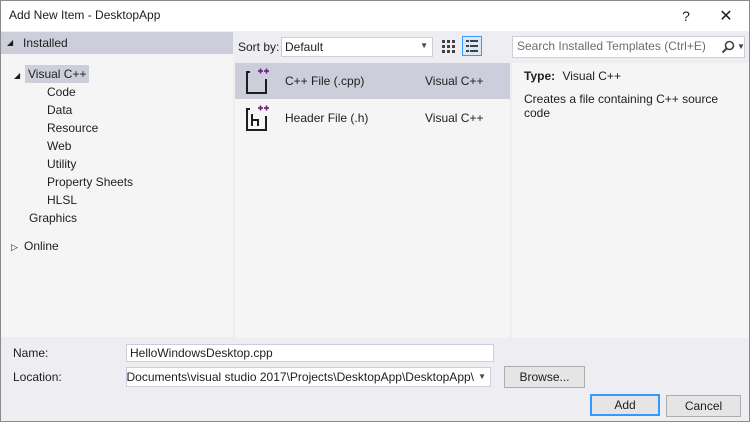 The height and width of the screenshot is (422, 750). I want to click on title-bar: Add New Item - DesktopApp ? ✕, so click(375, 16).